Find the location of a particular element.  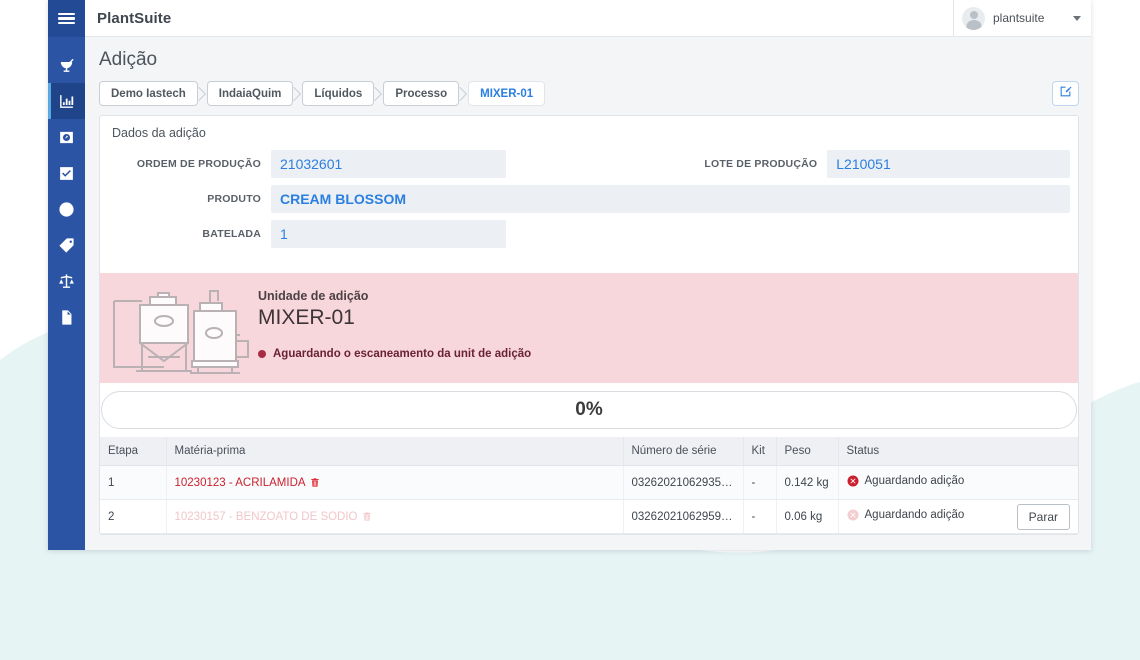

unidade-de-adicao-caption: Unidade de adição is located at coordinates (313, 296).